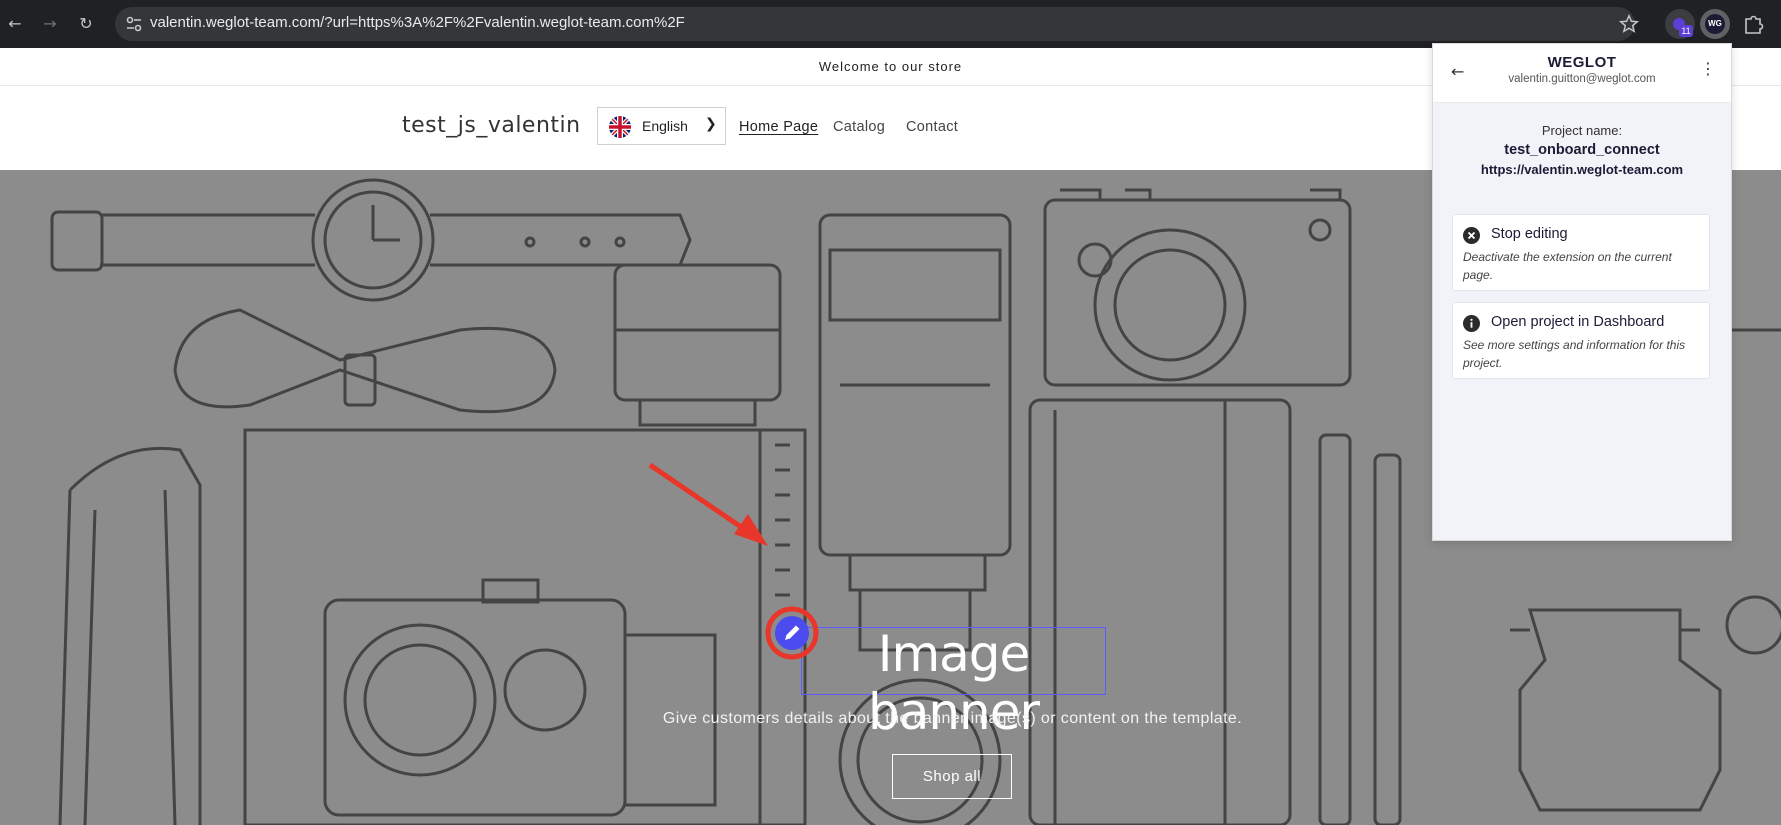  I want to click on more-vertical-icon: ⋮, so click(1708, 68).